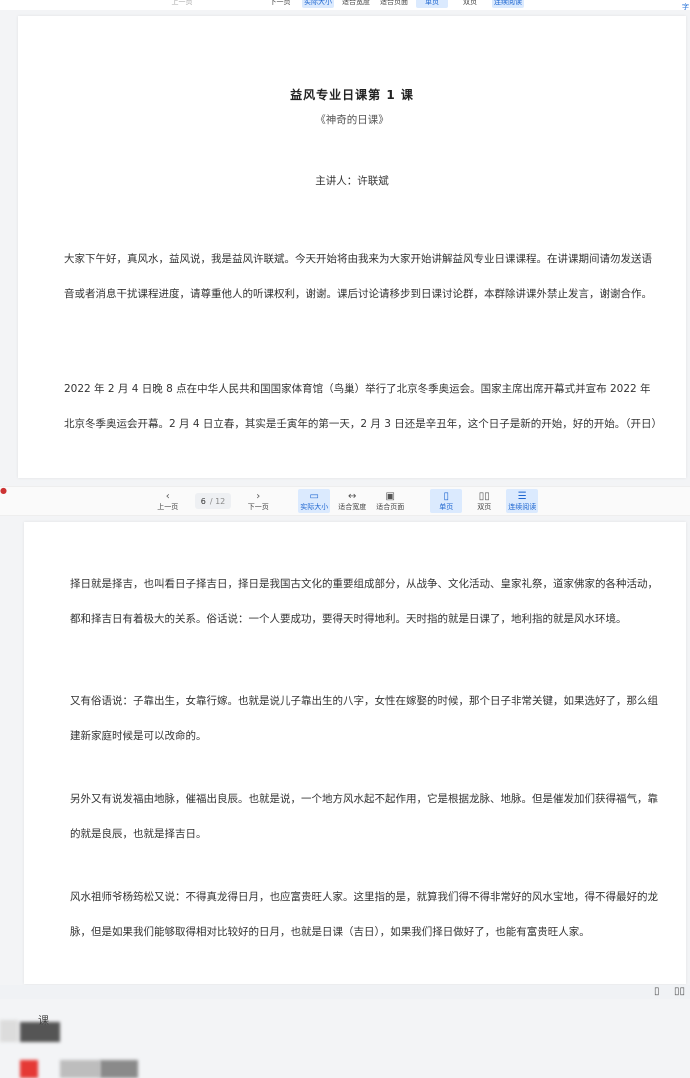 This screenshot has width=690, height=1078. I want to click on fit-width-button-top: 适合宽度, so click(356, 4).